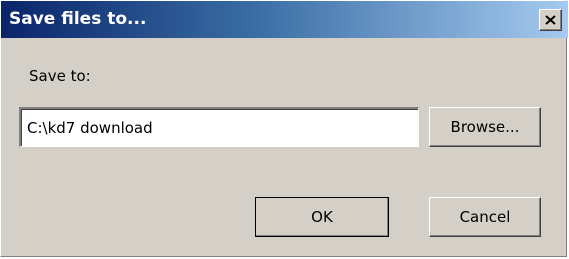  I want to click on save-path-input, so click(219, 127).